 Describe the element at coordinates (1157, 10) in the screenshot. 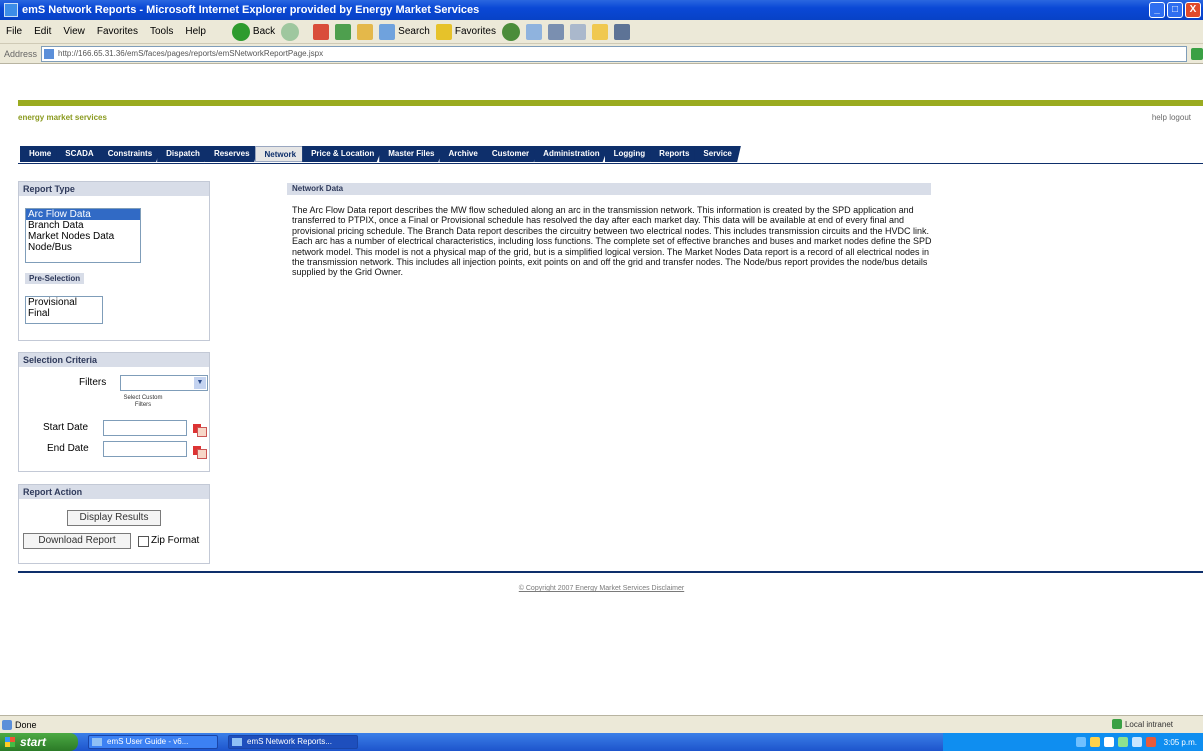

I see `minimize-button: _` at that location.